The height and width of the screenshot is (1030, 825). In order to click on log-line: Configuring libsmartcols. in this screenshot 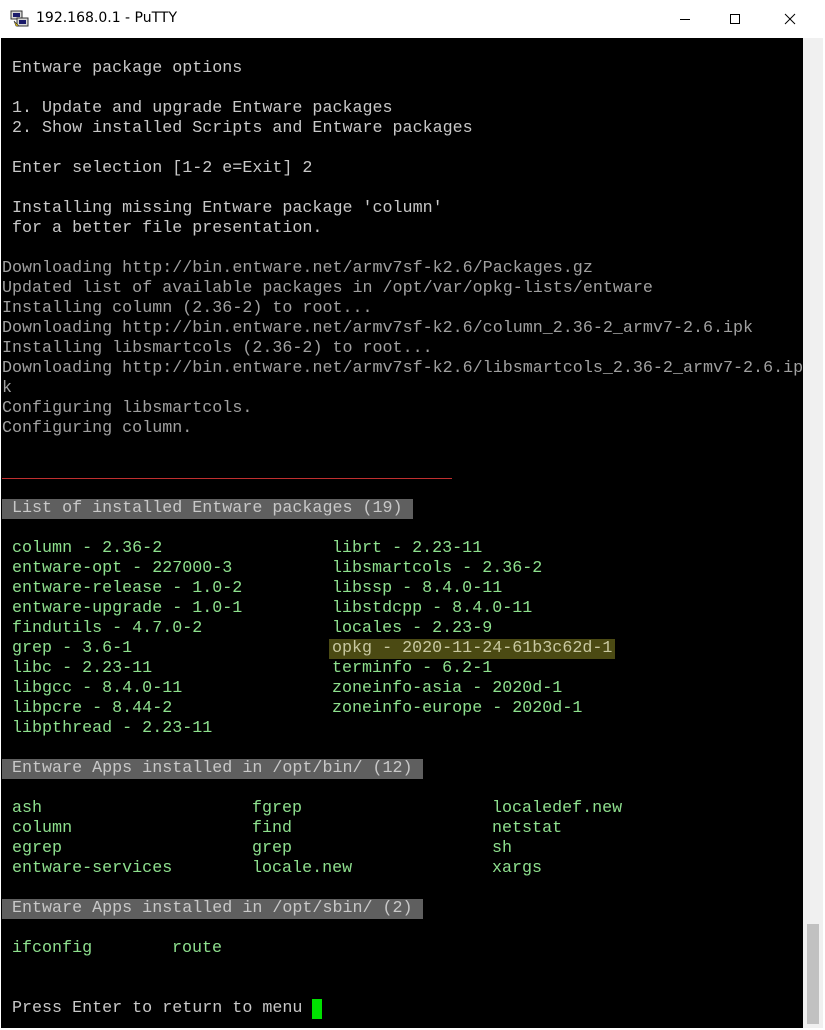, I will do `click(127, 408)`.